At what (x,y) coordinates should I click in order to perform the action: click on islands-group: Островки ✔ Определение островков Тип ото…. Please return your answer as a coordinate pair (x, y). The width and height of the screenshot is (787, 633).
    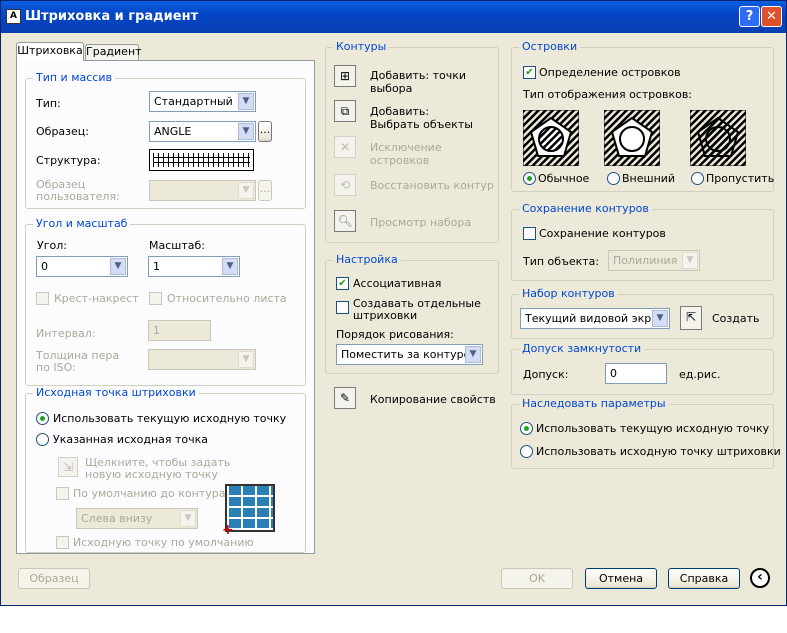
    Looking at the image, I should click on (643, 116).